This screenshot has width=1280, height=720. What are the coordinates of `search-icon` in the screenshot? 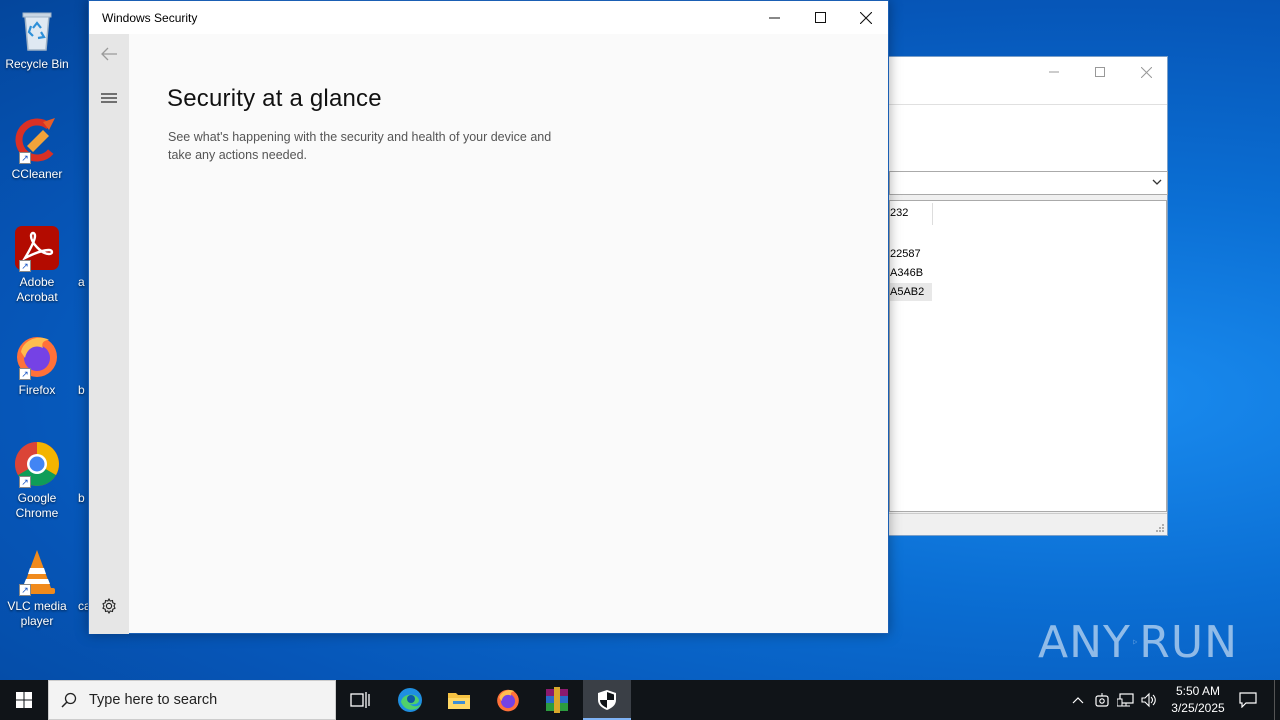 It's located at (69, 700).